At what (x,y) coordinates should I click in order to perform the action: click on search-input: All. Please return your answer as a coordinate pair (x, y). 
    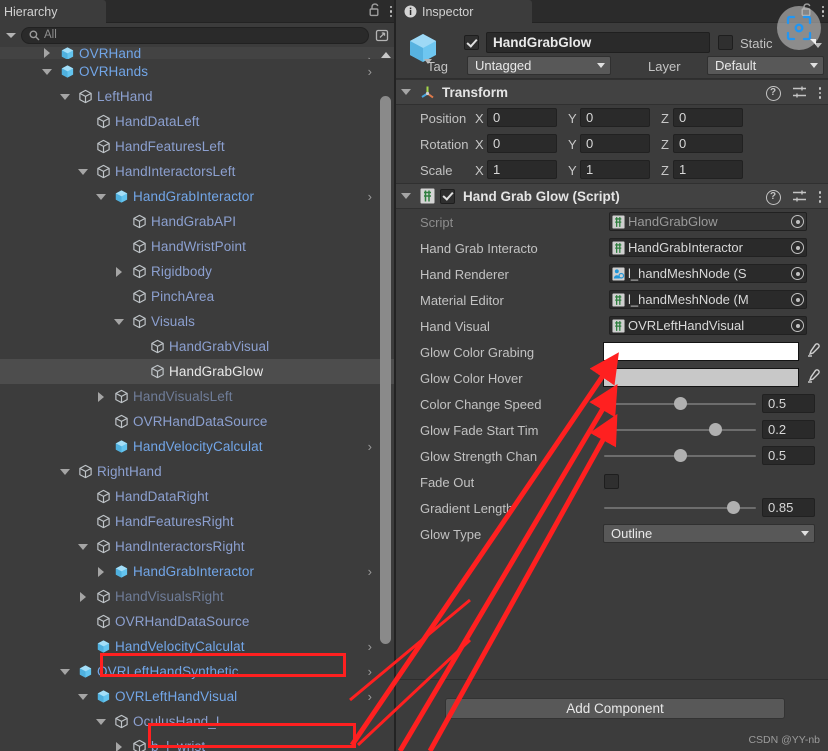
    Looking at the image, I should click on (195, 35).